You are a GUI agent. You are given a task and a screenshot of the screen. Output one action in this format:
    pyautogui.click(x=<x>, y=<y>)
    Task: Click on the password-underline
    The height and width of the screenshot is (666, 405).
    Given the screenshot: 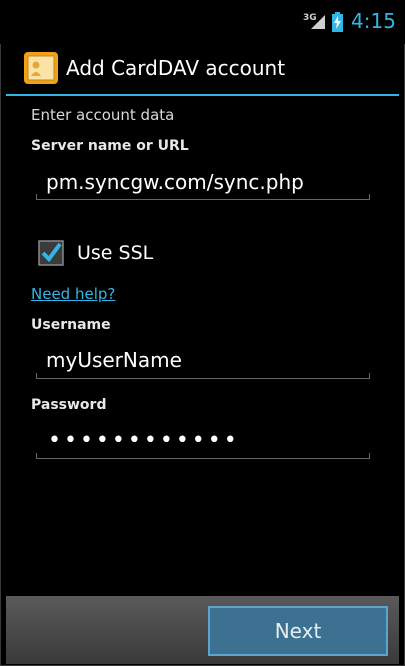 What is the action you would take?
    pyautogui.click(x=203, y=456)
    